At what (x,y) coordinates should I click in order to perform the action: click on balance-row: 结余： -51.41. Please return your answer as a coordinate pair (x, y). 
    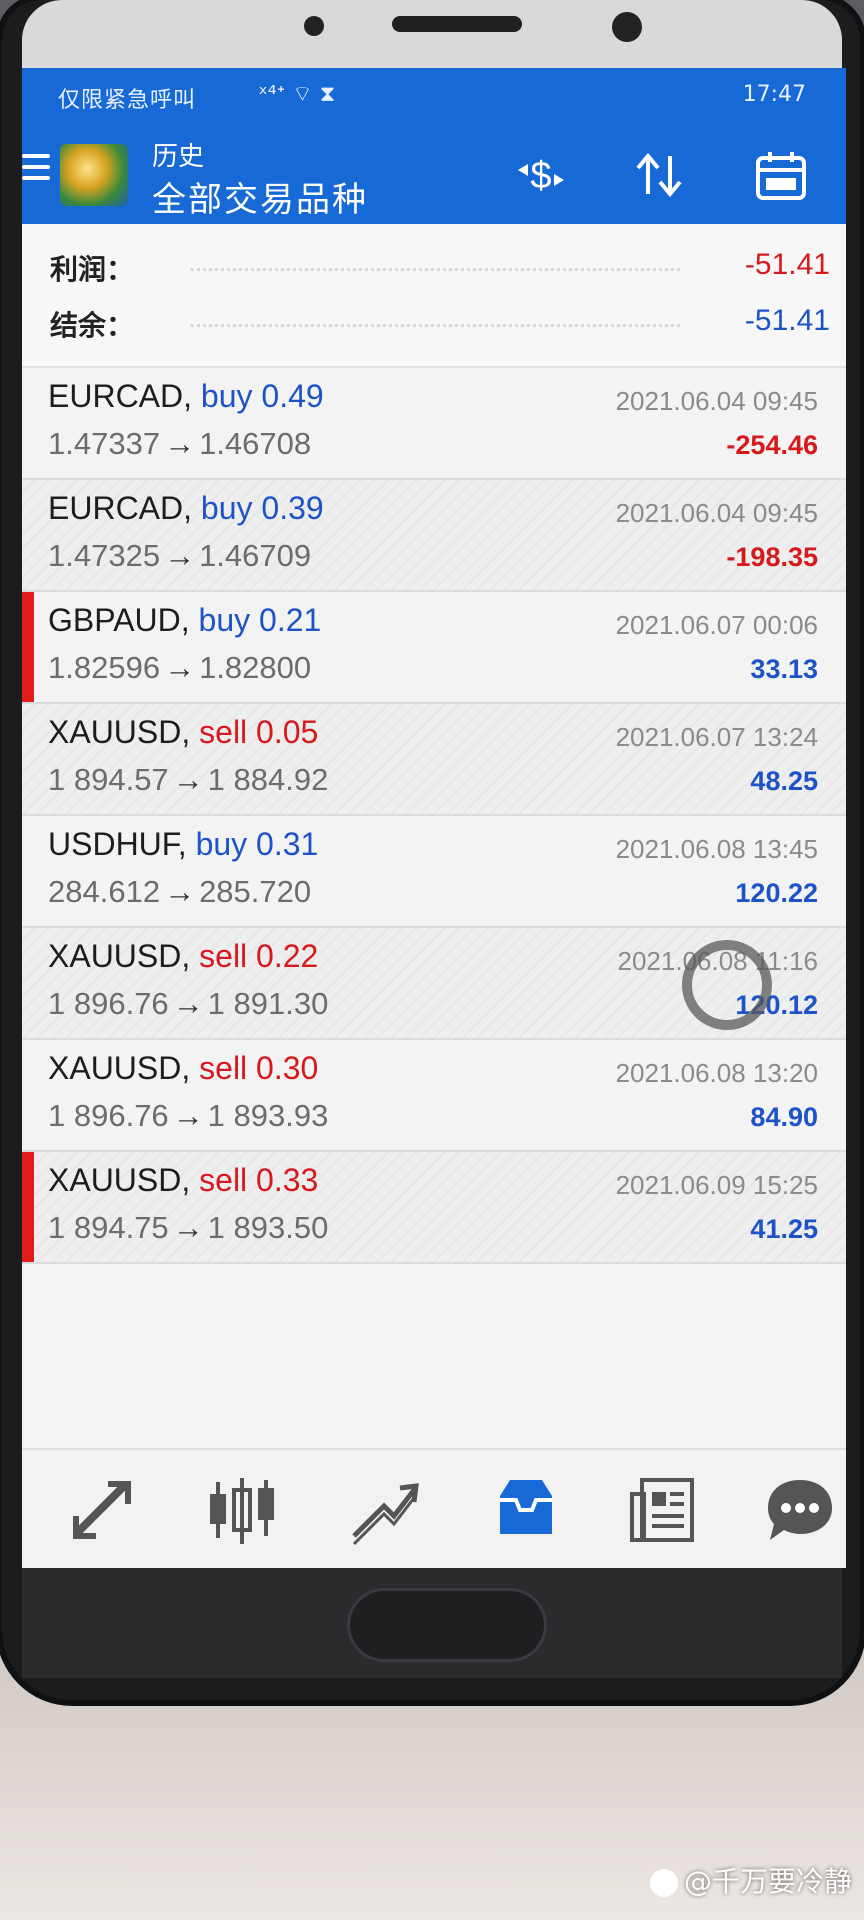
    Looking at the image, I should click on (440, 323).